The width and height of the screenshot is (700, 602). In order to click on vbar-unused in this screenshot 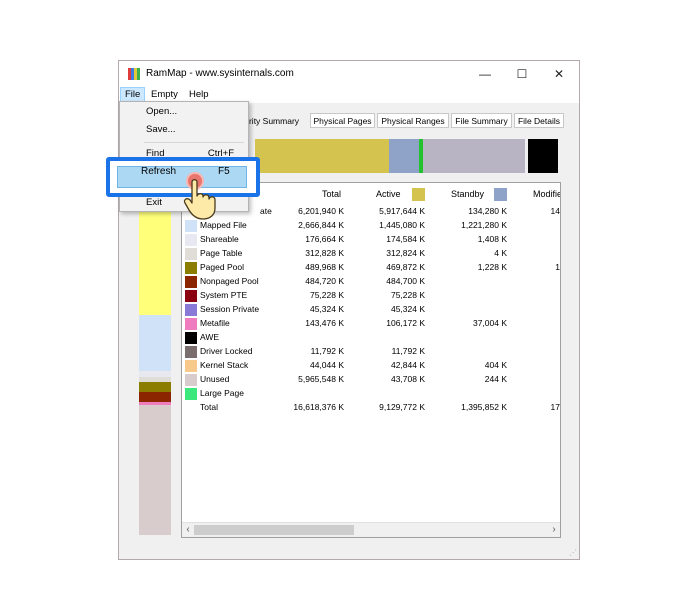, I will do `click(155, 470)`.